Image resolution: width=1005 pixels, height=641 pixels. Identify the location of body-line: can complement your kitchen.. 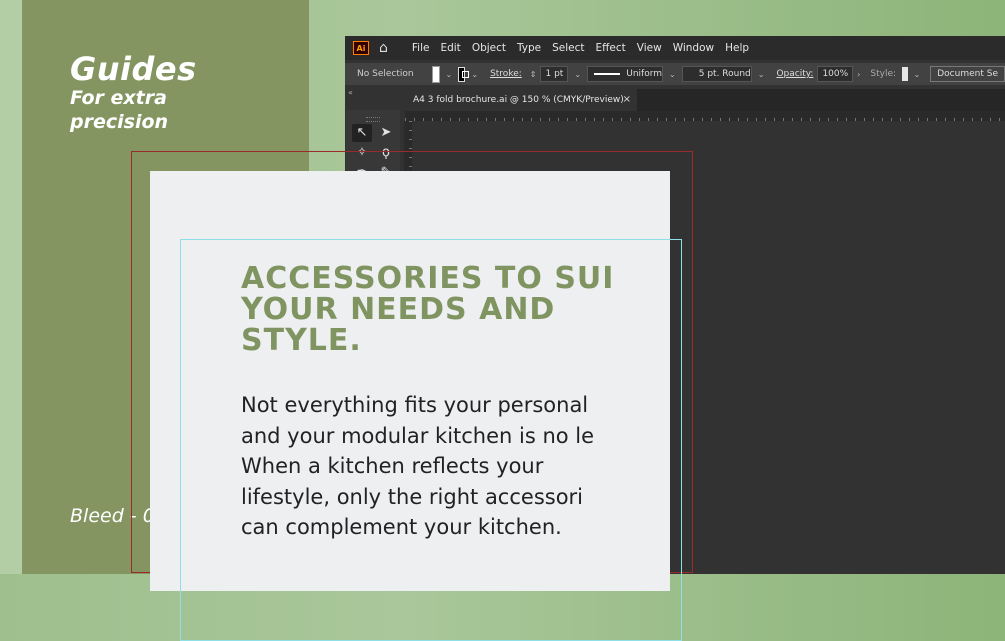
(401, 527).